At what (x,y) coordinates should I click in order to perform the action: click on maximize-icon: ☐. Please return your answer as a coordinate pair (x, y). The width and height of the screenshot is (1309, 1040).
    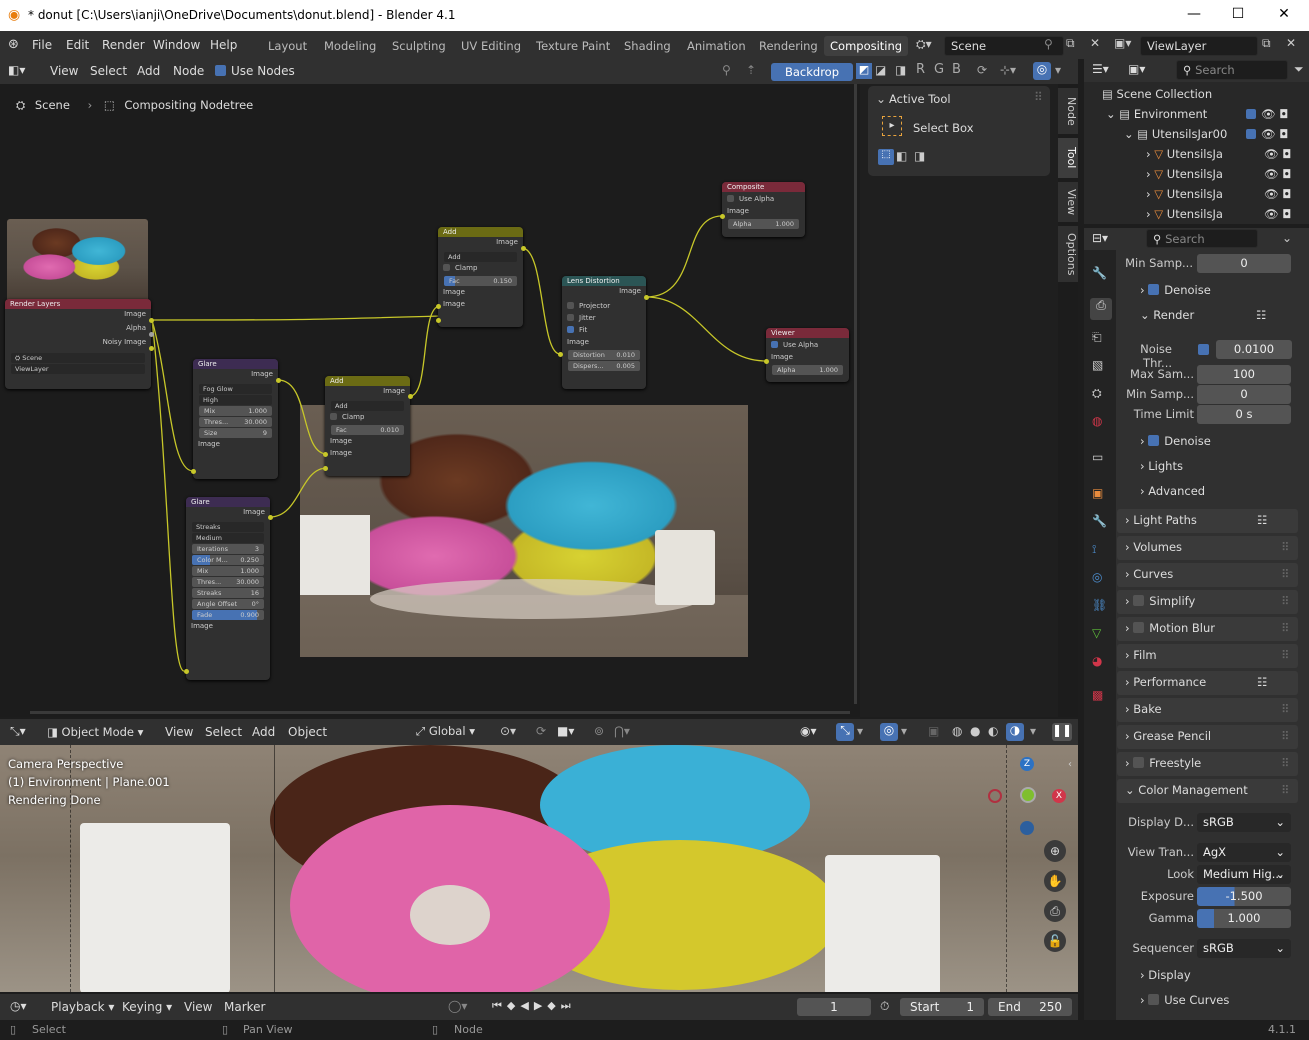
    Looking at the image, I should click on (1238, 15).